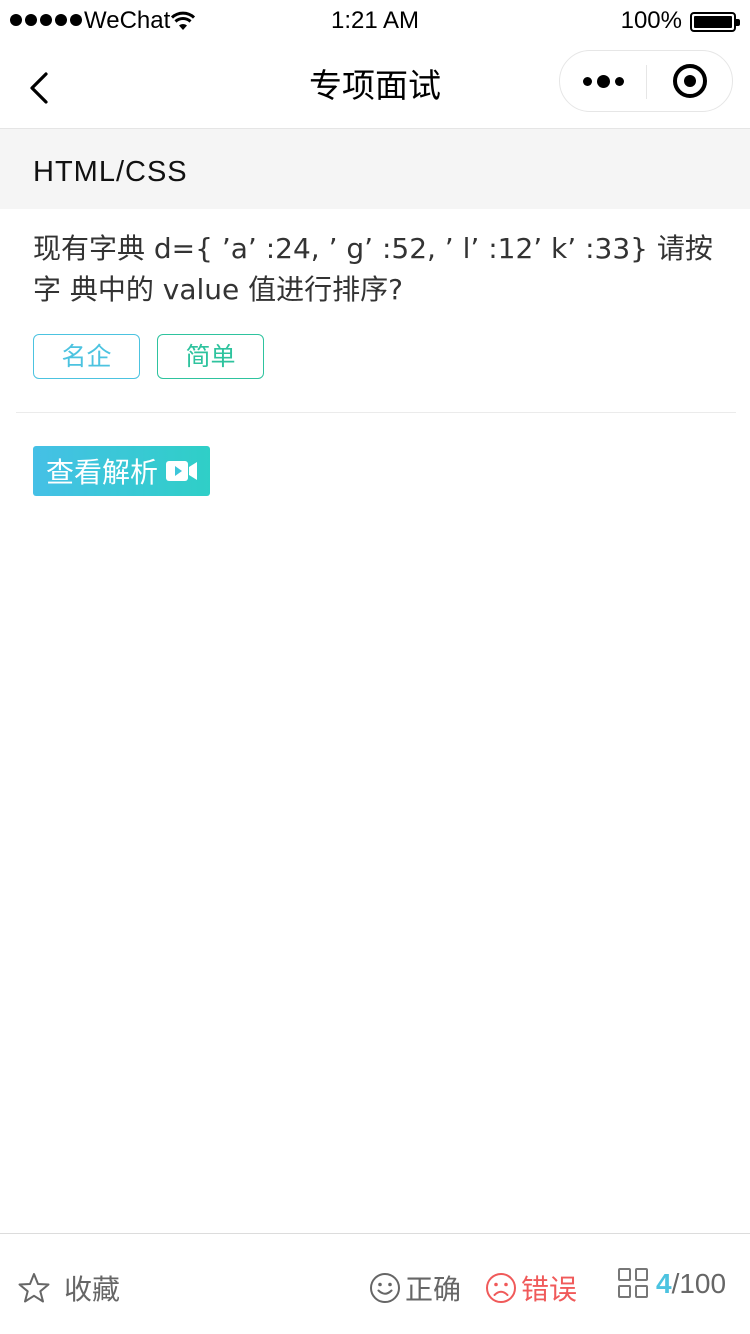 Image resolution: width=750 pixels, height=1334 pixels. What do you see at coordinates (634, 1284) in the screenshot?
I see `grid-icon` at bounding box center [634, 1284].